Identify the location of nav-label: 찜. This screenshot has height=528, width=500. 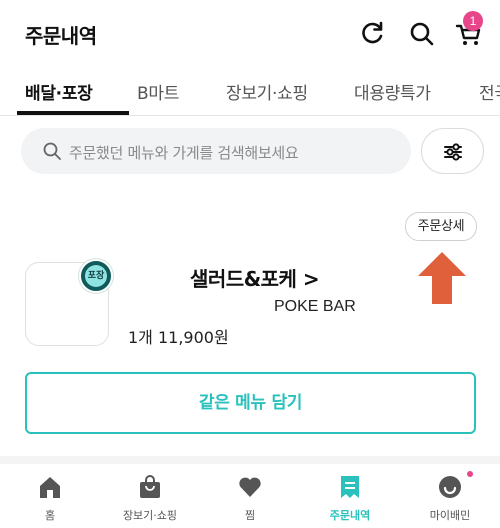
(250, 515).